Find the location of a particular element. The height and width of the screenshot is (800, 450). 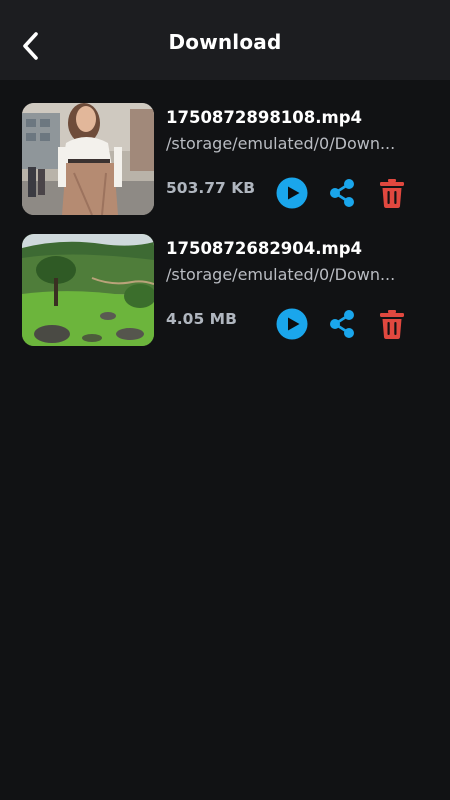

woman-on-street-thumbnail is located at coordinates (88, 159).